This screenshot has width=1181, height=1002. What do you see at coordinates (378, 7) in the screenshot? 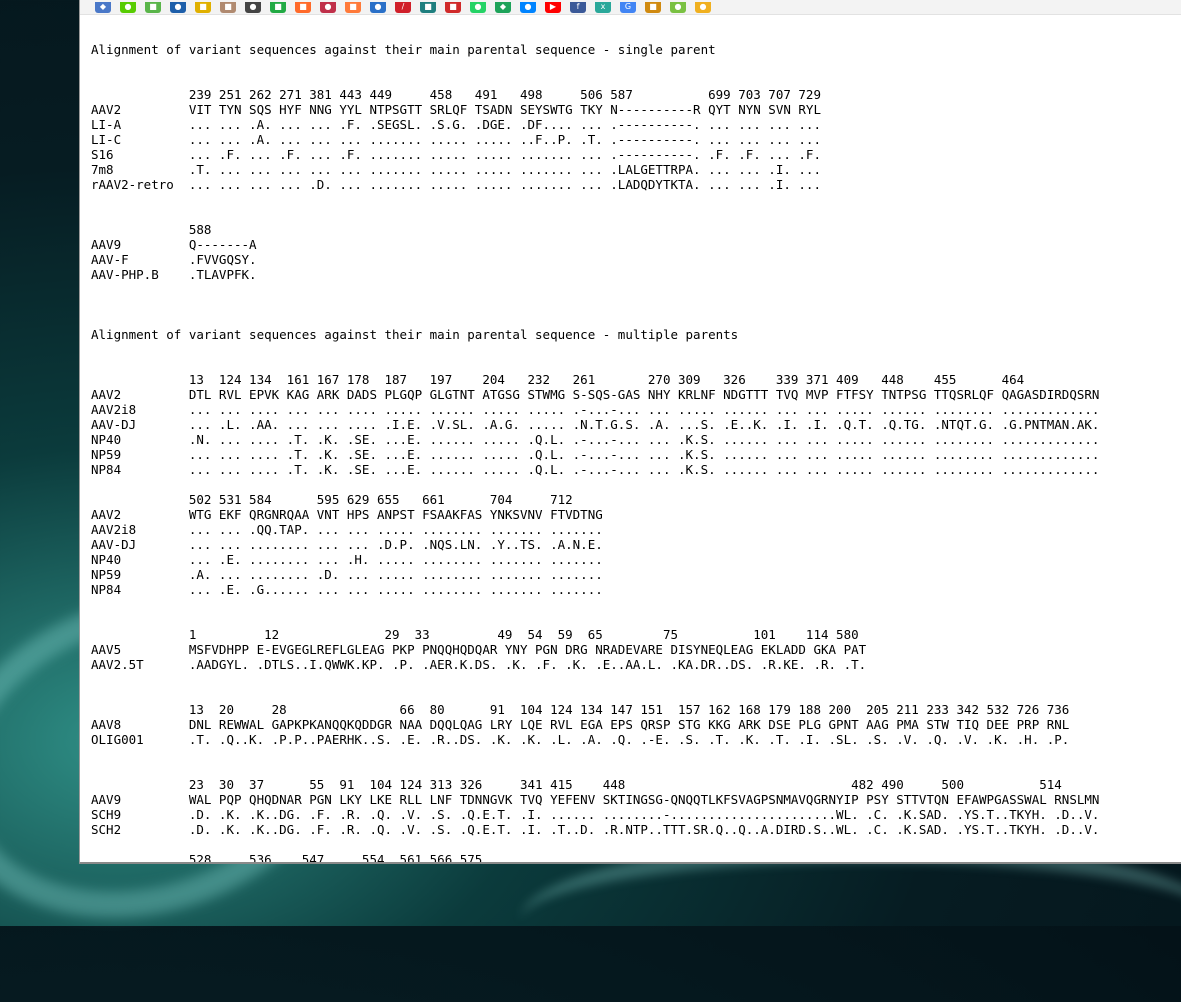
I see `bookmark-blue-ring-icon: ●` at bounding box center [378, 7].